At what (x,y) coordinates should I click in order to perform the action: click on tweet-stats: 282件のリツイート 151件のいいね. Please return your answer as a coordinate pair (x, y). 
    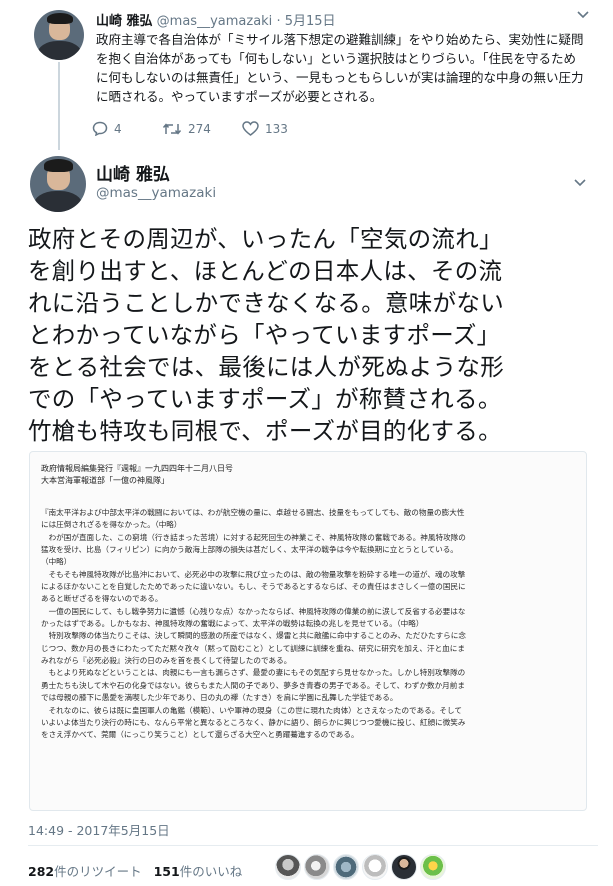
    Looking at the image, I should click on (135, 870).